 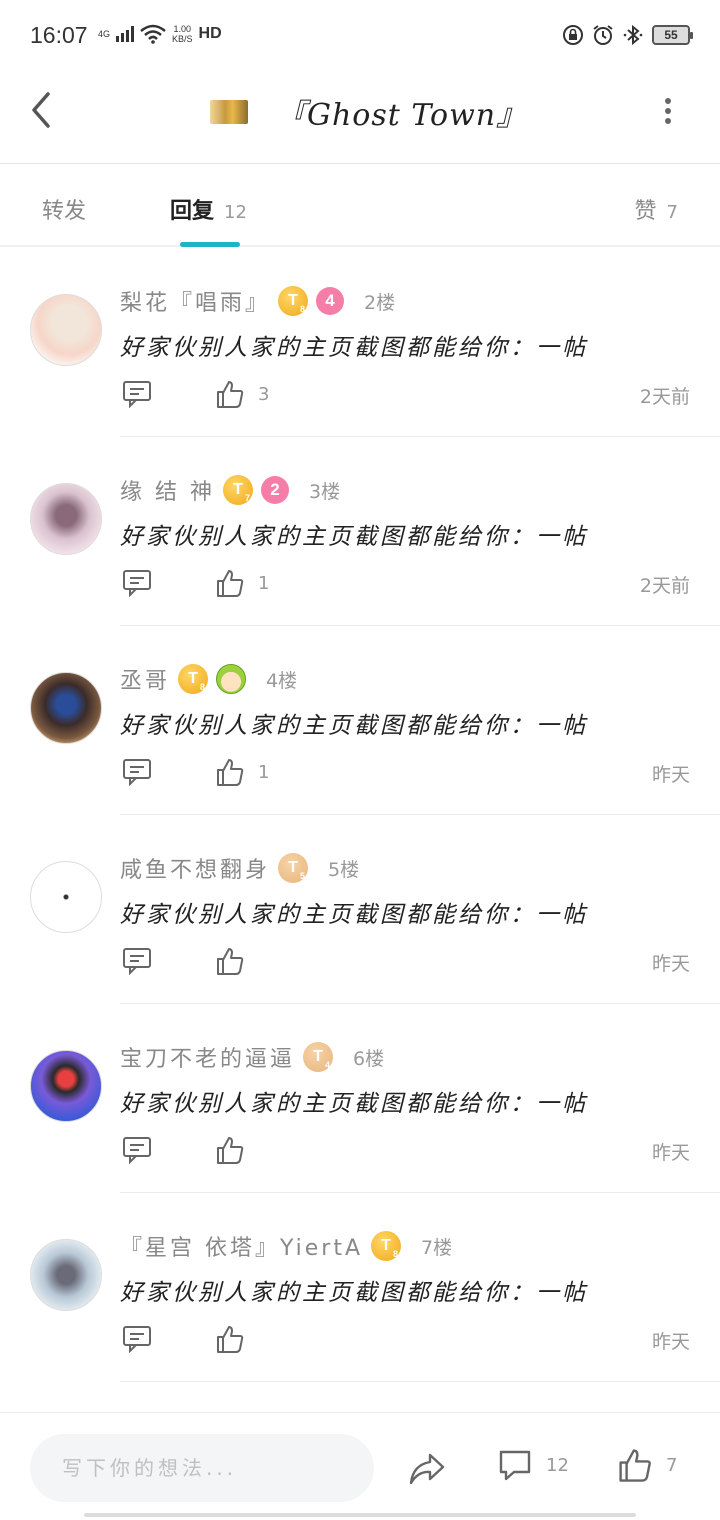 What do you see at coordinates (360, 206) in the screenshot?
I see `tab-bar: 转发 回复 12 赞 7` at bounding box center [360, 206].